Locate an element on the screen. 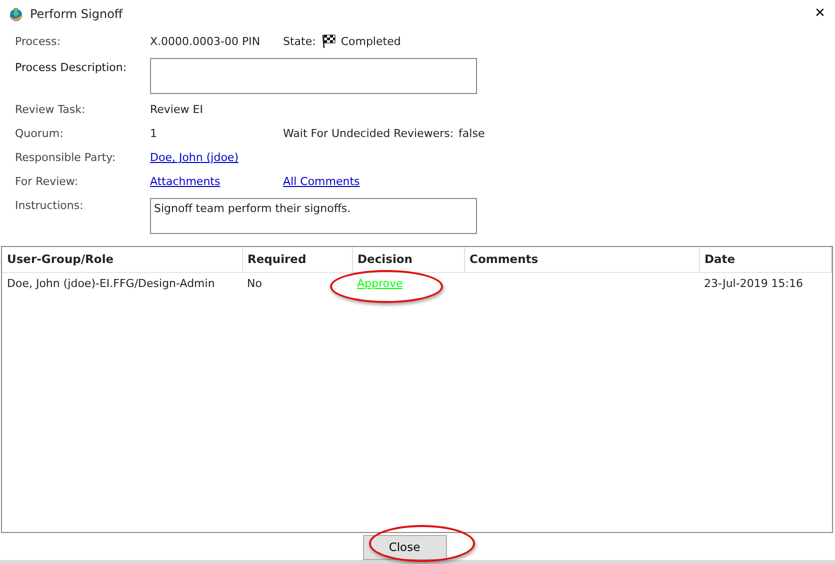  field-label: Quorum: is located at coordinates (39, 134).